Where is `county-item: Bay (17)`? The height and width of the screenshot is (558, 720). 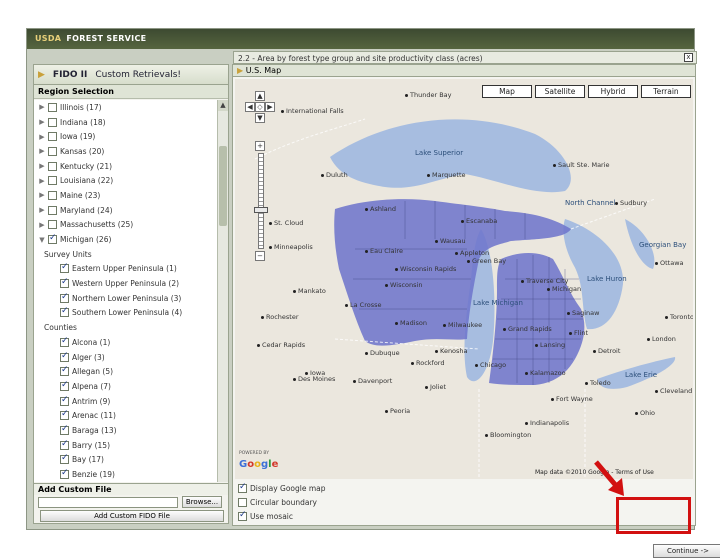 county-item: Bay (17) is located at coordinates (126, 460).